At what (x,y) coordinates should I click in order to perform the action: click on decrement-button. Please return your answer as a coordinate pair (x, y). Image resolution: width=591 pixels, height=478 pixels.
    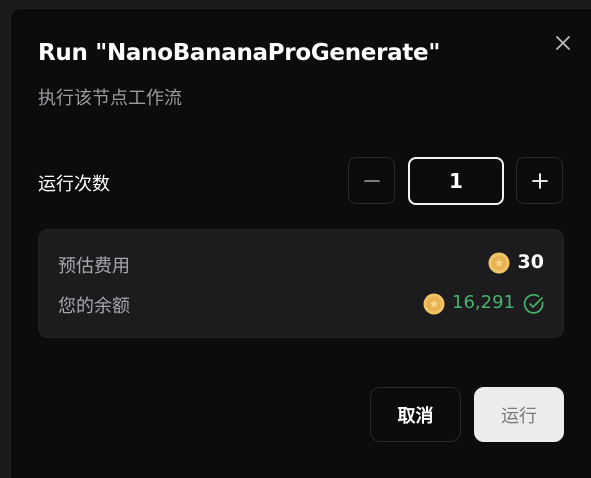
    Looking at the image, I should click on (371, 180).